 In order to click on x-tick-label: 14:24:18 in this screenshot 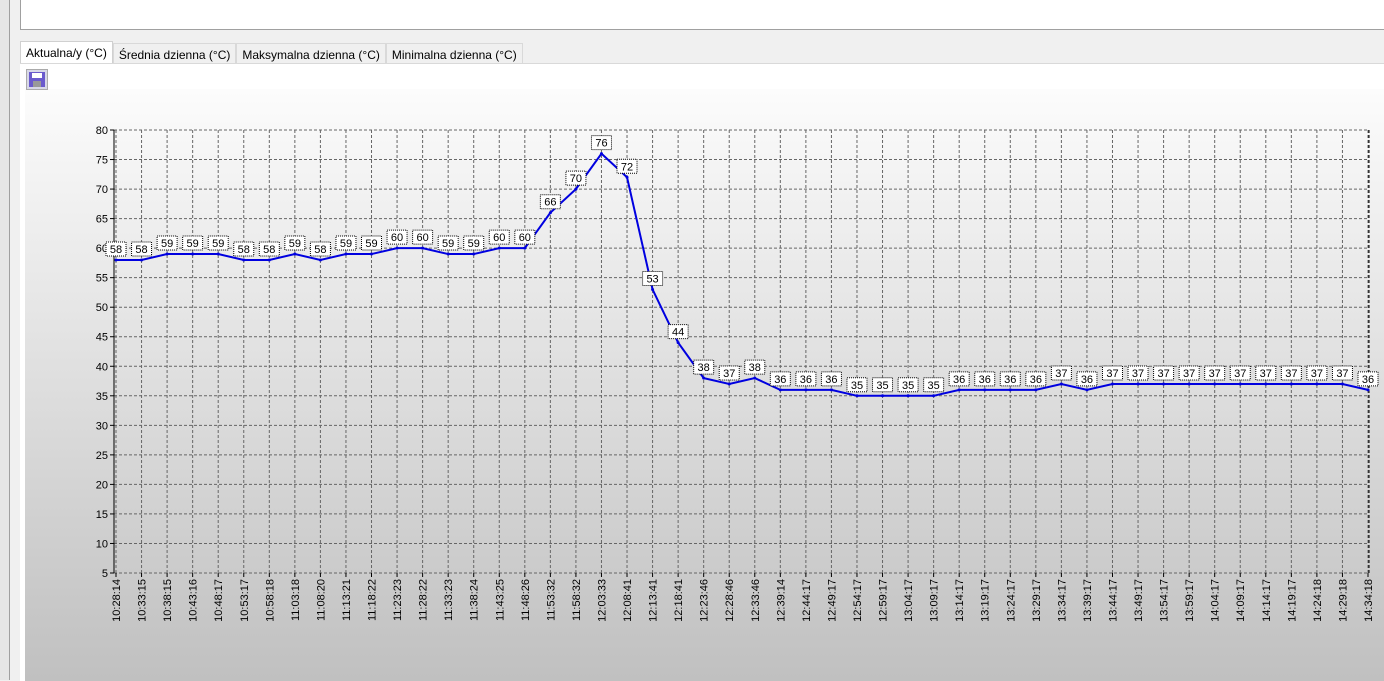, I will do `click(1318, 600)`.